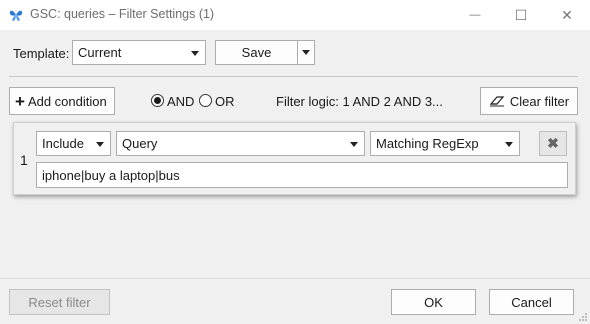 Image resolution: width=590 pixels, height=324 pixels. Describe the element at coordinates (302, 175) in the screenshot. I see `condition-value-input: iphone|buy a laptop|bus` at that location.